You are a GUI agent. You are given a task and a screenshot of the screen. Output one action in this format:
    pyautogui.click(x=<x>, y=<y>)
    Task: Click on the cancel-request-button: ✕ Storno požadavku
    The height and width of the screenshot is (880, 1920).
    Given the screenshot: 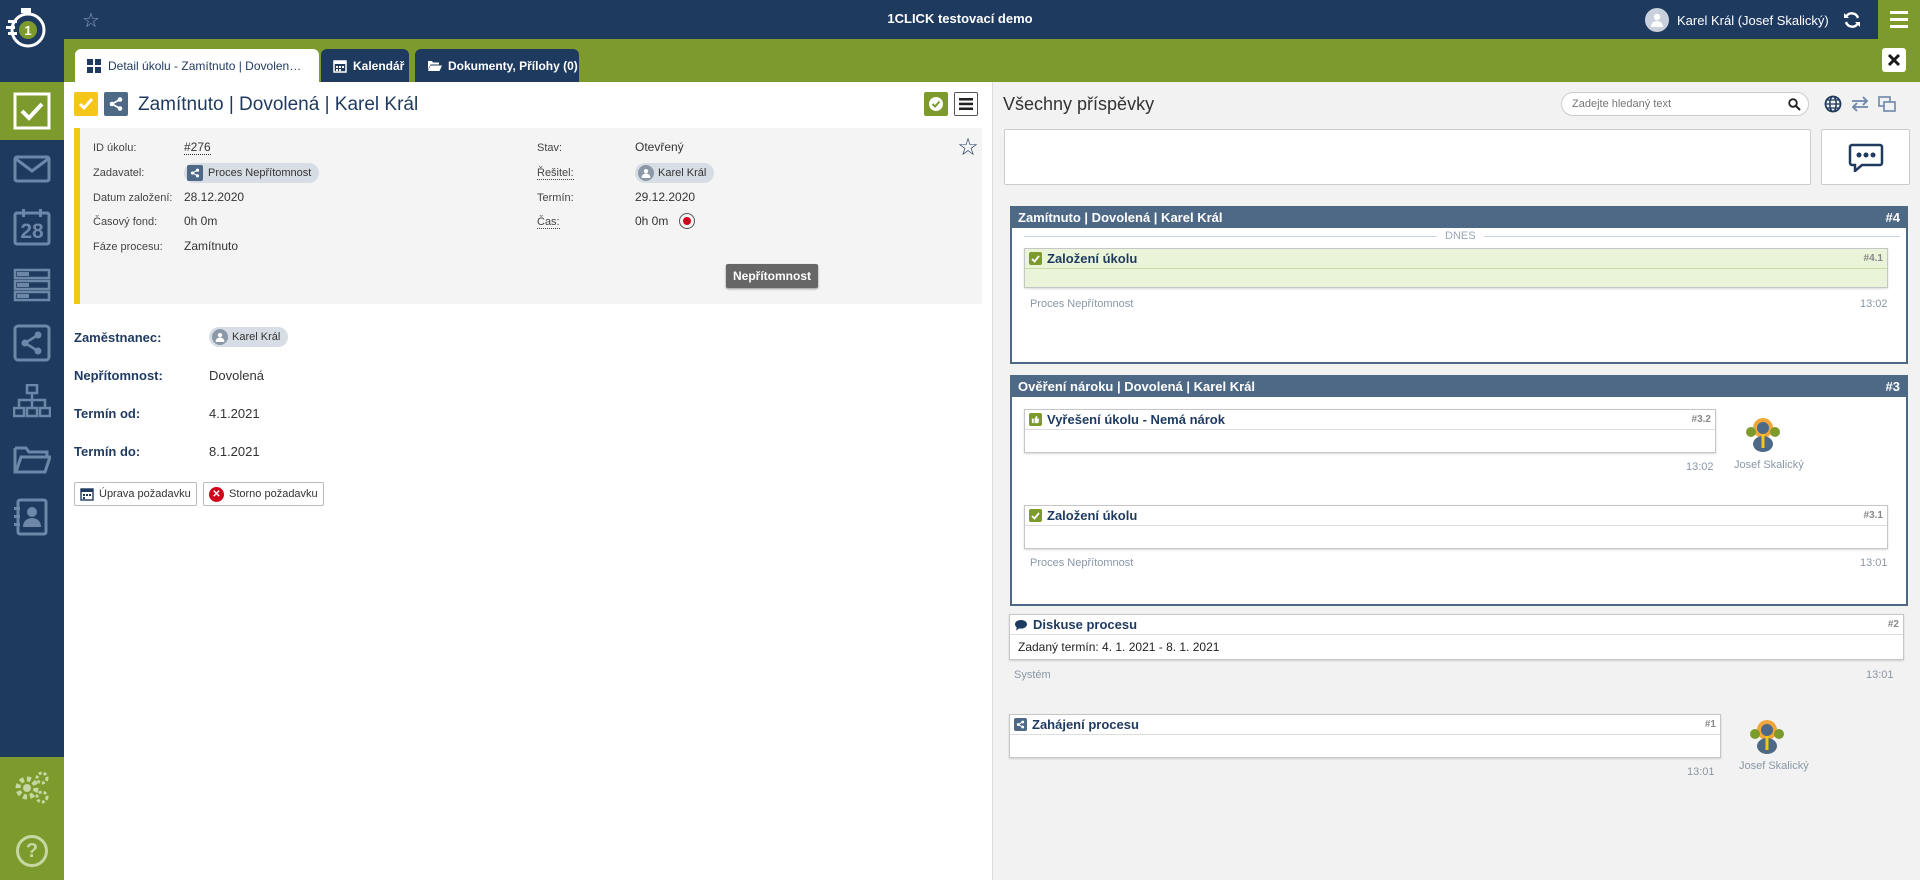 What is the action you would take?
    pyautogui.click(x=263, y=494)
    